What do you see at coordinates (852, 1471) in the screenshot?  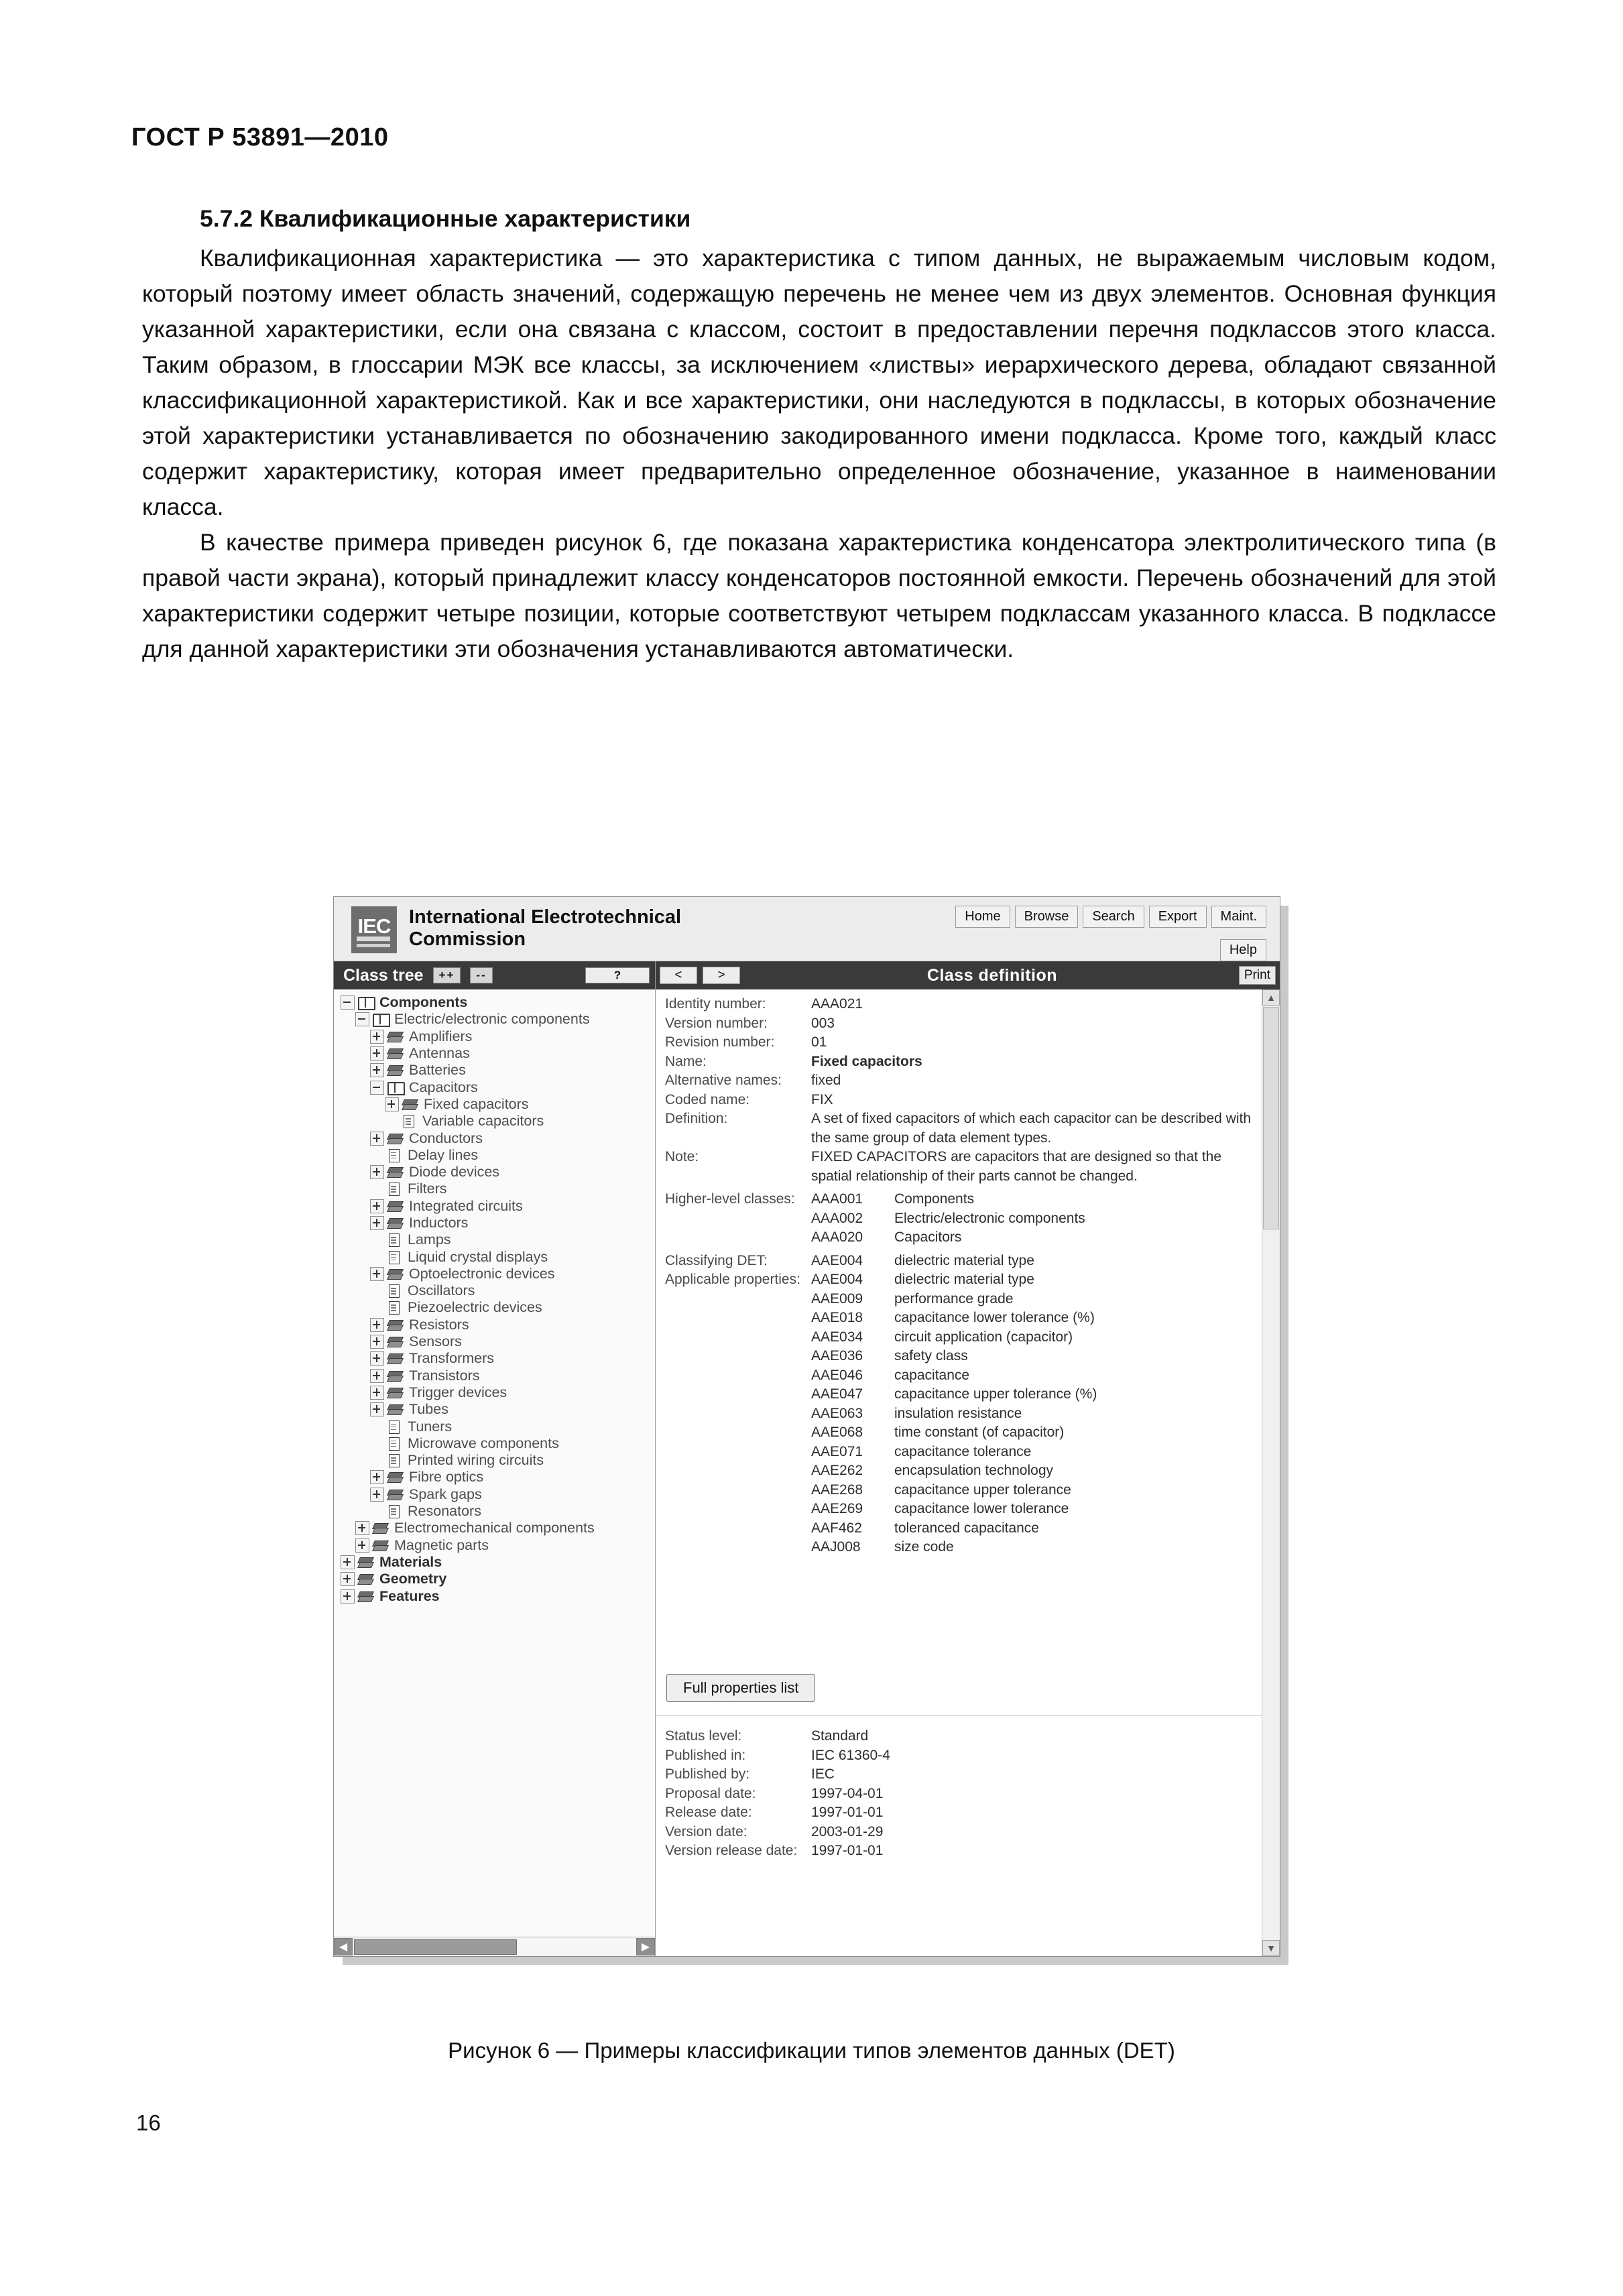 I see `code-identifier: AAE262` at bounding box center [852, 1471].